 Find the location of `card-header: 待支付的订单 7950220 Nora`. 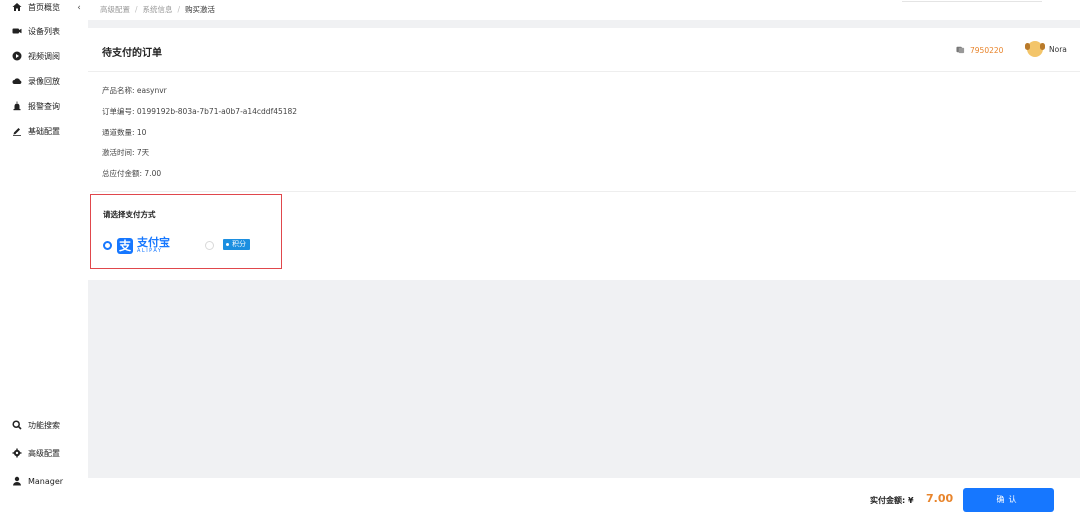

card-header: 待支付的订单 7950220 Nora is located at coordinates (584, 50).